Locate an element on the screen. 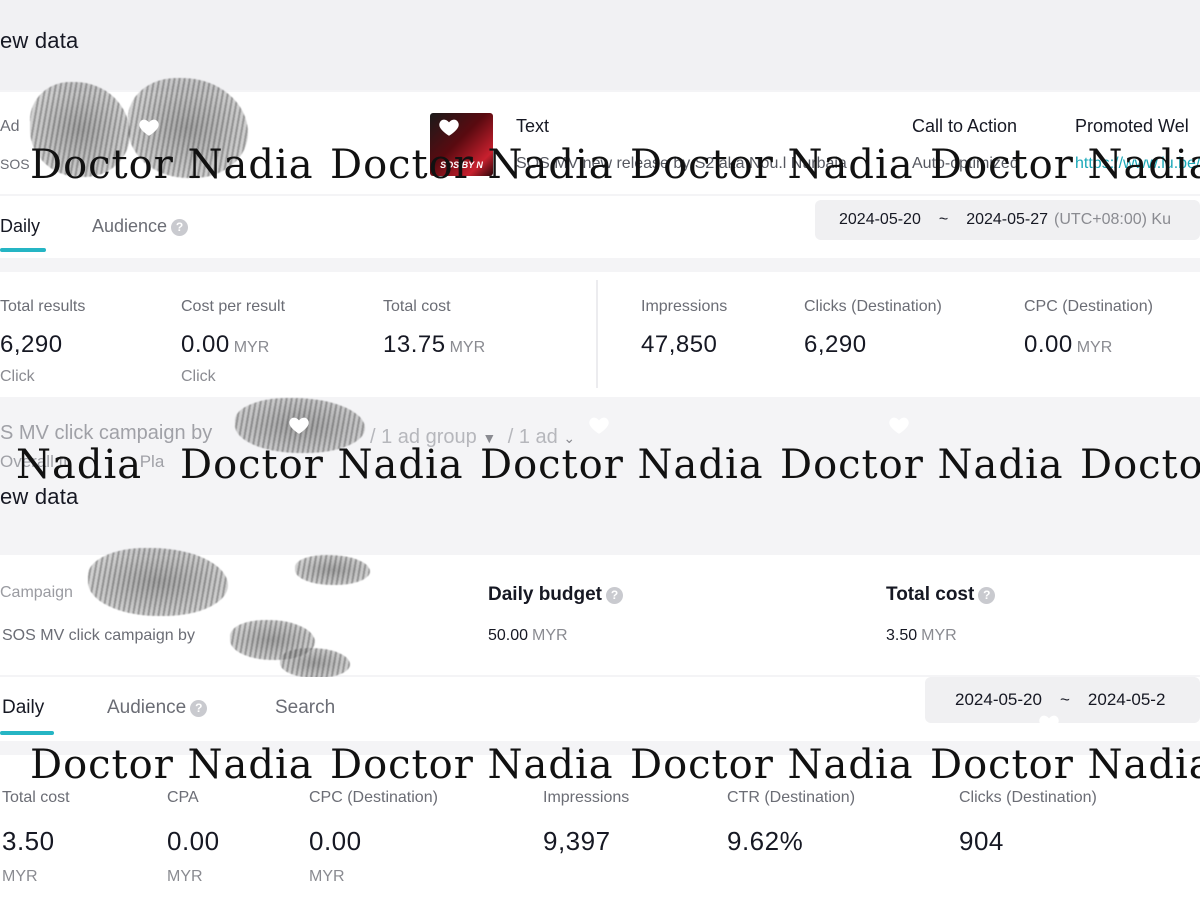 This screenshot has height=900, width=1200. subtab-placement: Pla is located at coordinates (152, 461).